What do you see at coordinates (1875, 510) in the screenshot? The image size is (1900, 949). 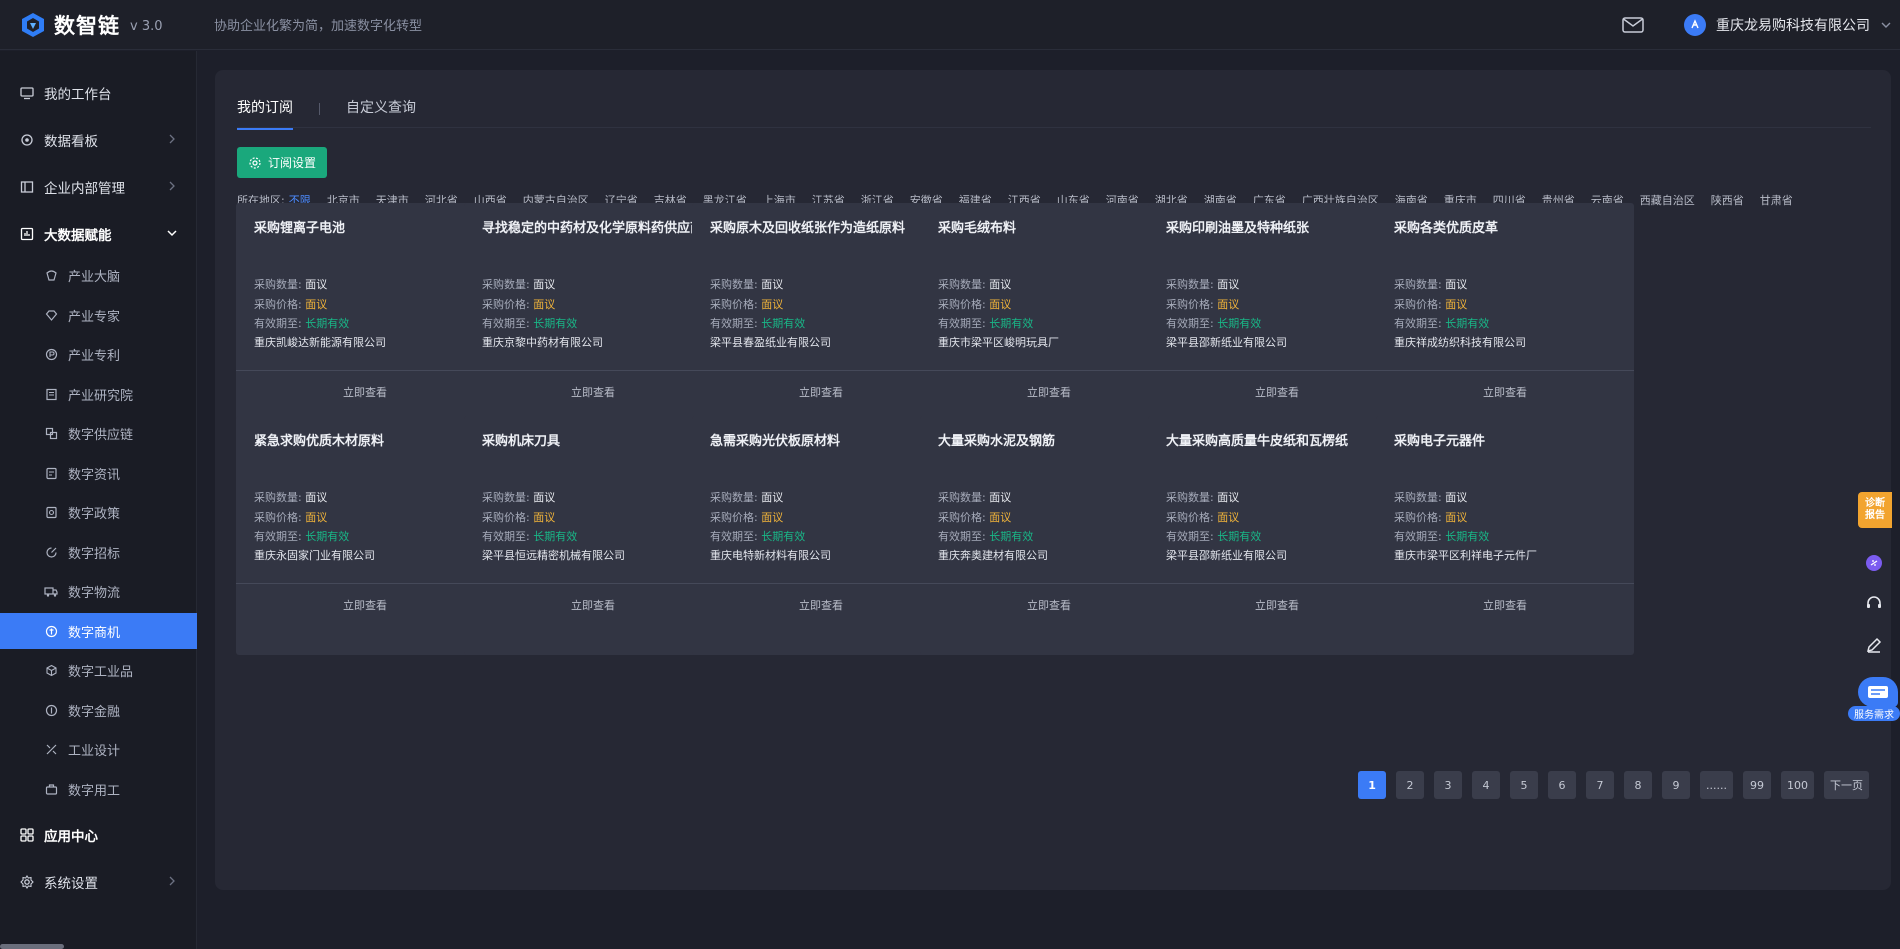 I see `diagnosis-report-button: 诊断 报告` at bounding box center [1875, 510].